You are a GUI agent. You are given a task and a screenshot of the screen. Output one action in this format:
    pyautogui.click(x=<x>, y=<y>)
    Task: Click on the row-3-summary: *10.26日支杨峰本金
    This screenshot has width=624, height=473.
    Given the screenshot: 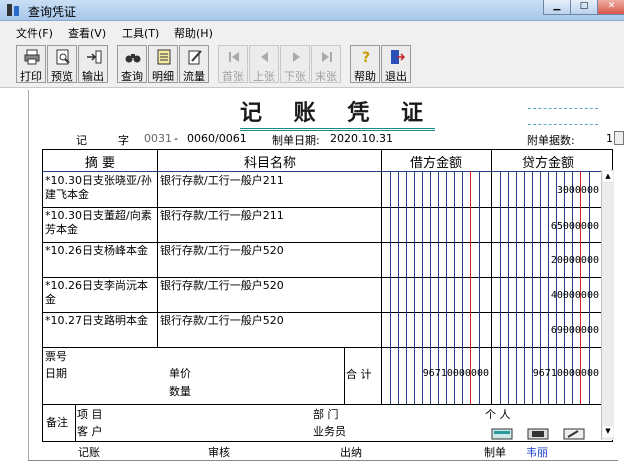 What is the action you would take?
    pyautogui.click(x=100, y=251)
    